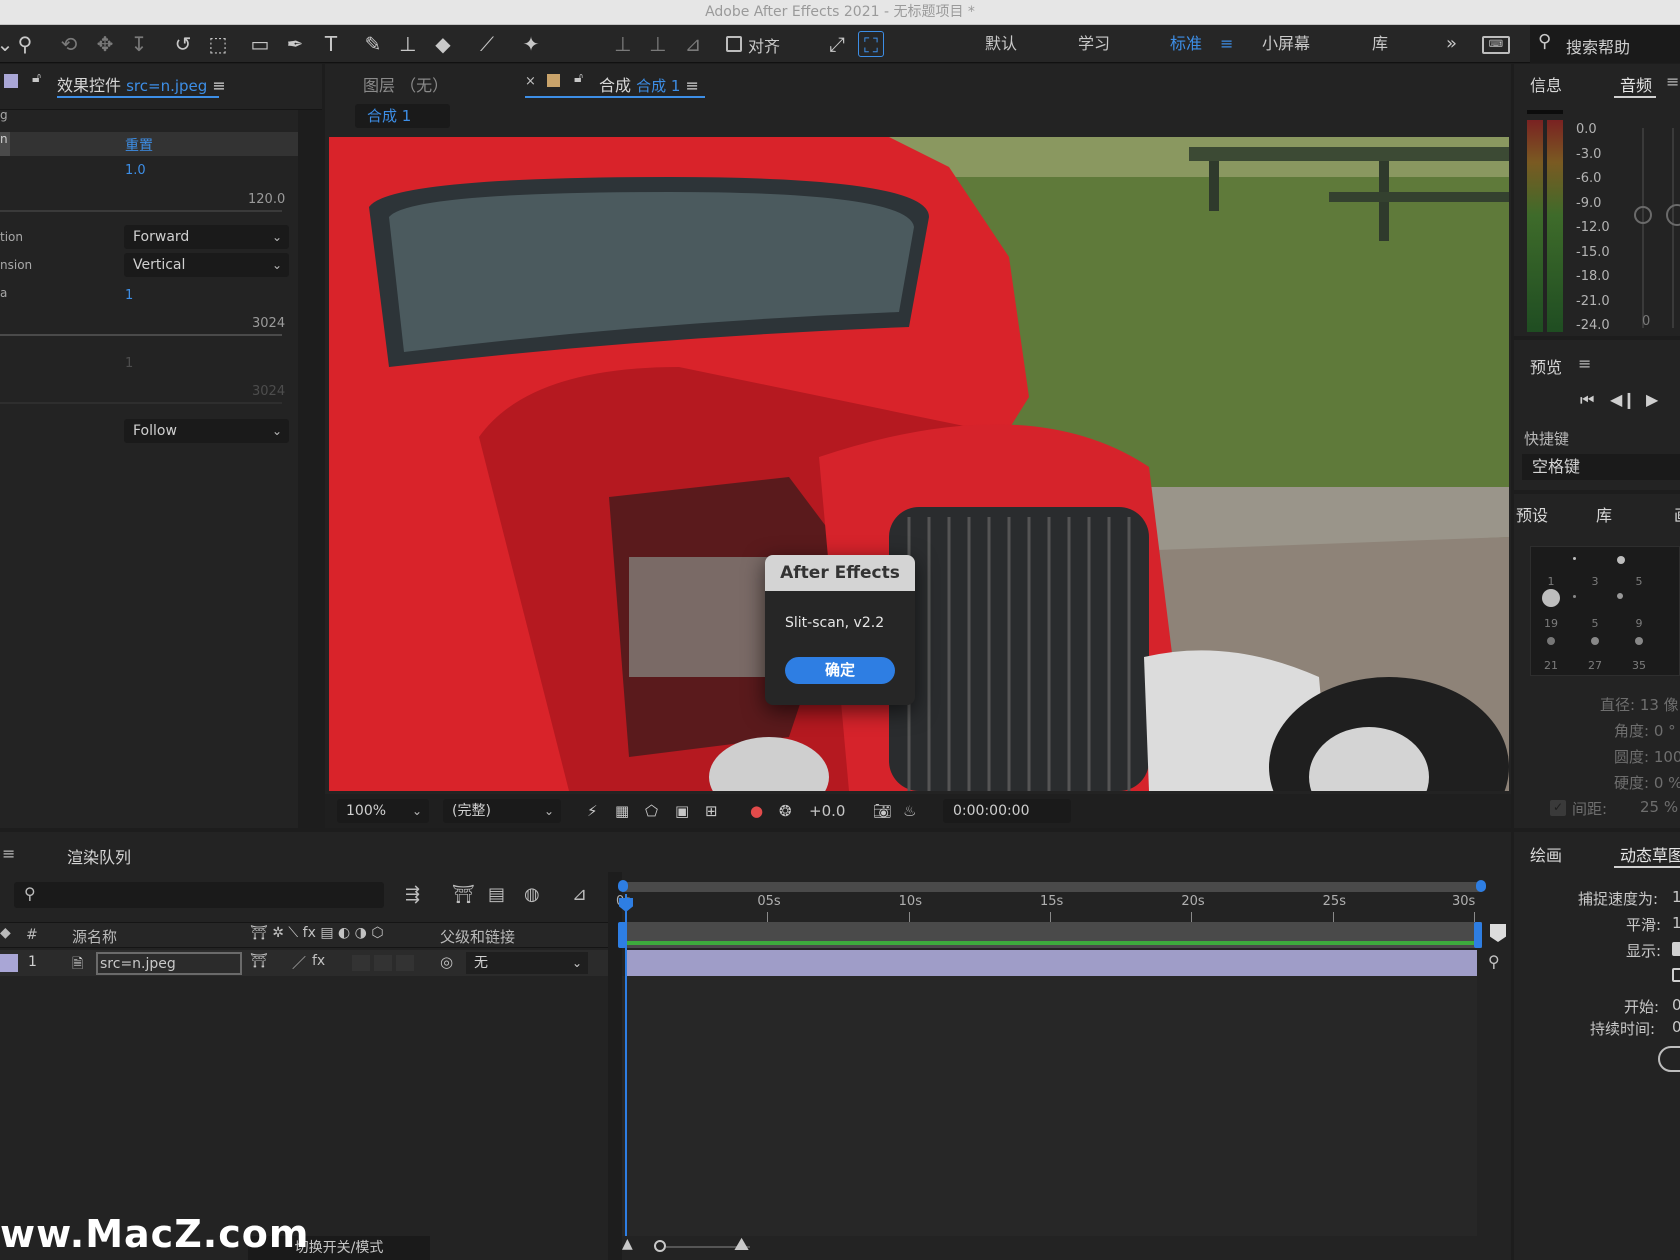 The image size is (1680, 1260). What do you see at coordinates (141, 211) in the screenshot?
I see `param1-slider-track` at bounding box center [141, 211].